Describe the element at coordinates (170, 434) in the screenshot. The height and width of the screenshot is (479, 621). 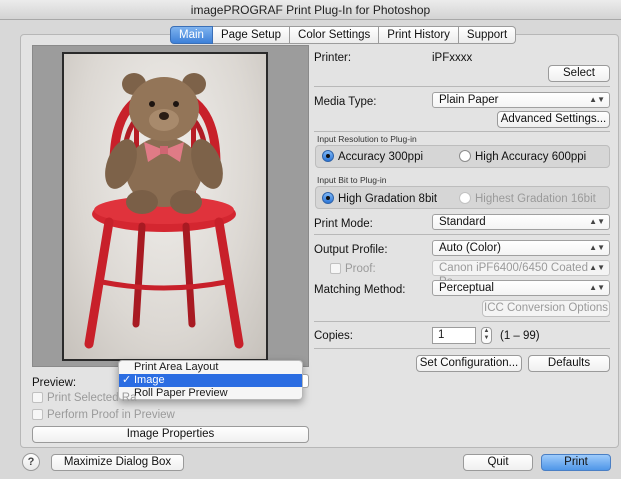
I see `image-properties-button: Image Properties` at that location.